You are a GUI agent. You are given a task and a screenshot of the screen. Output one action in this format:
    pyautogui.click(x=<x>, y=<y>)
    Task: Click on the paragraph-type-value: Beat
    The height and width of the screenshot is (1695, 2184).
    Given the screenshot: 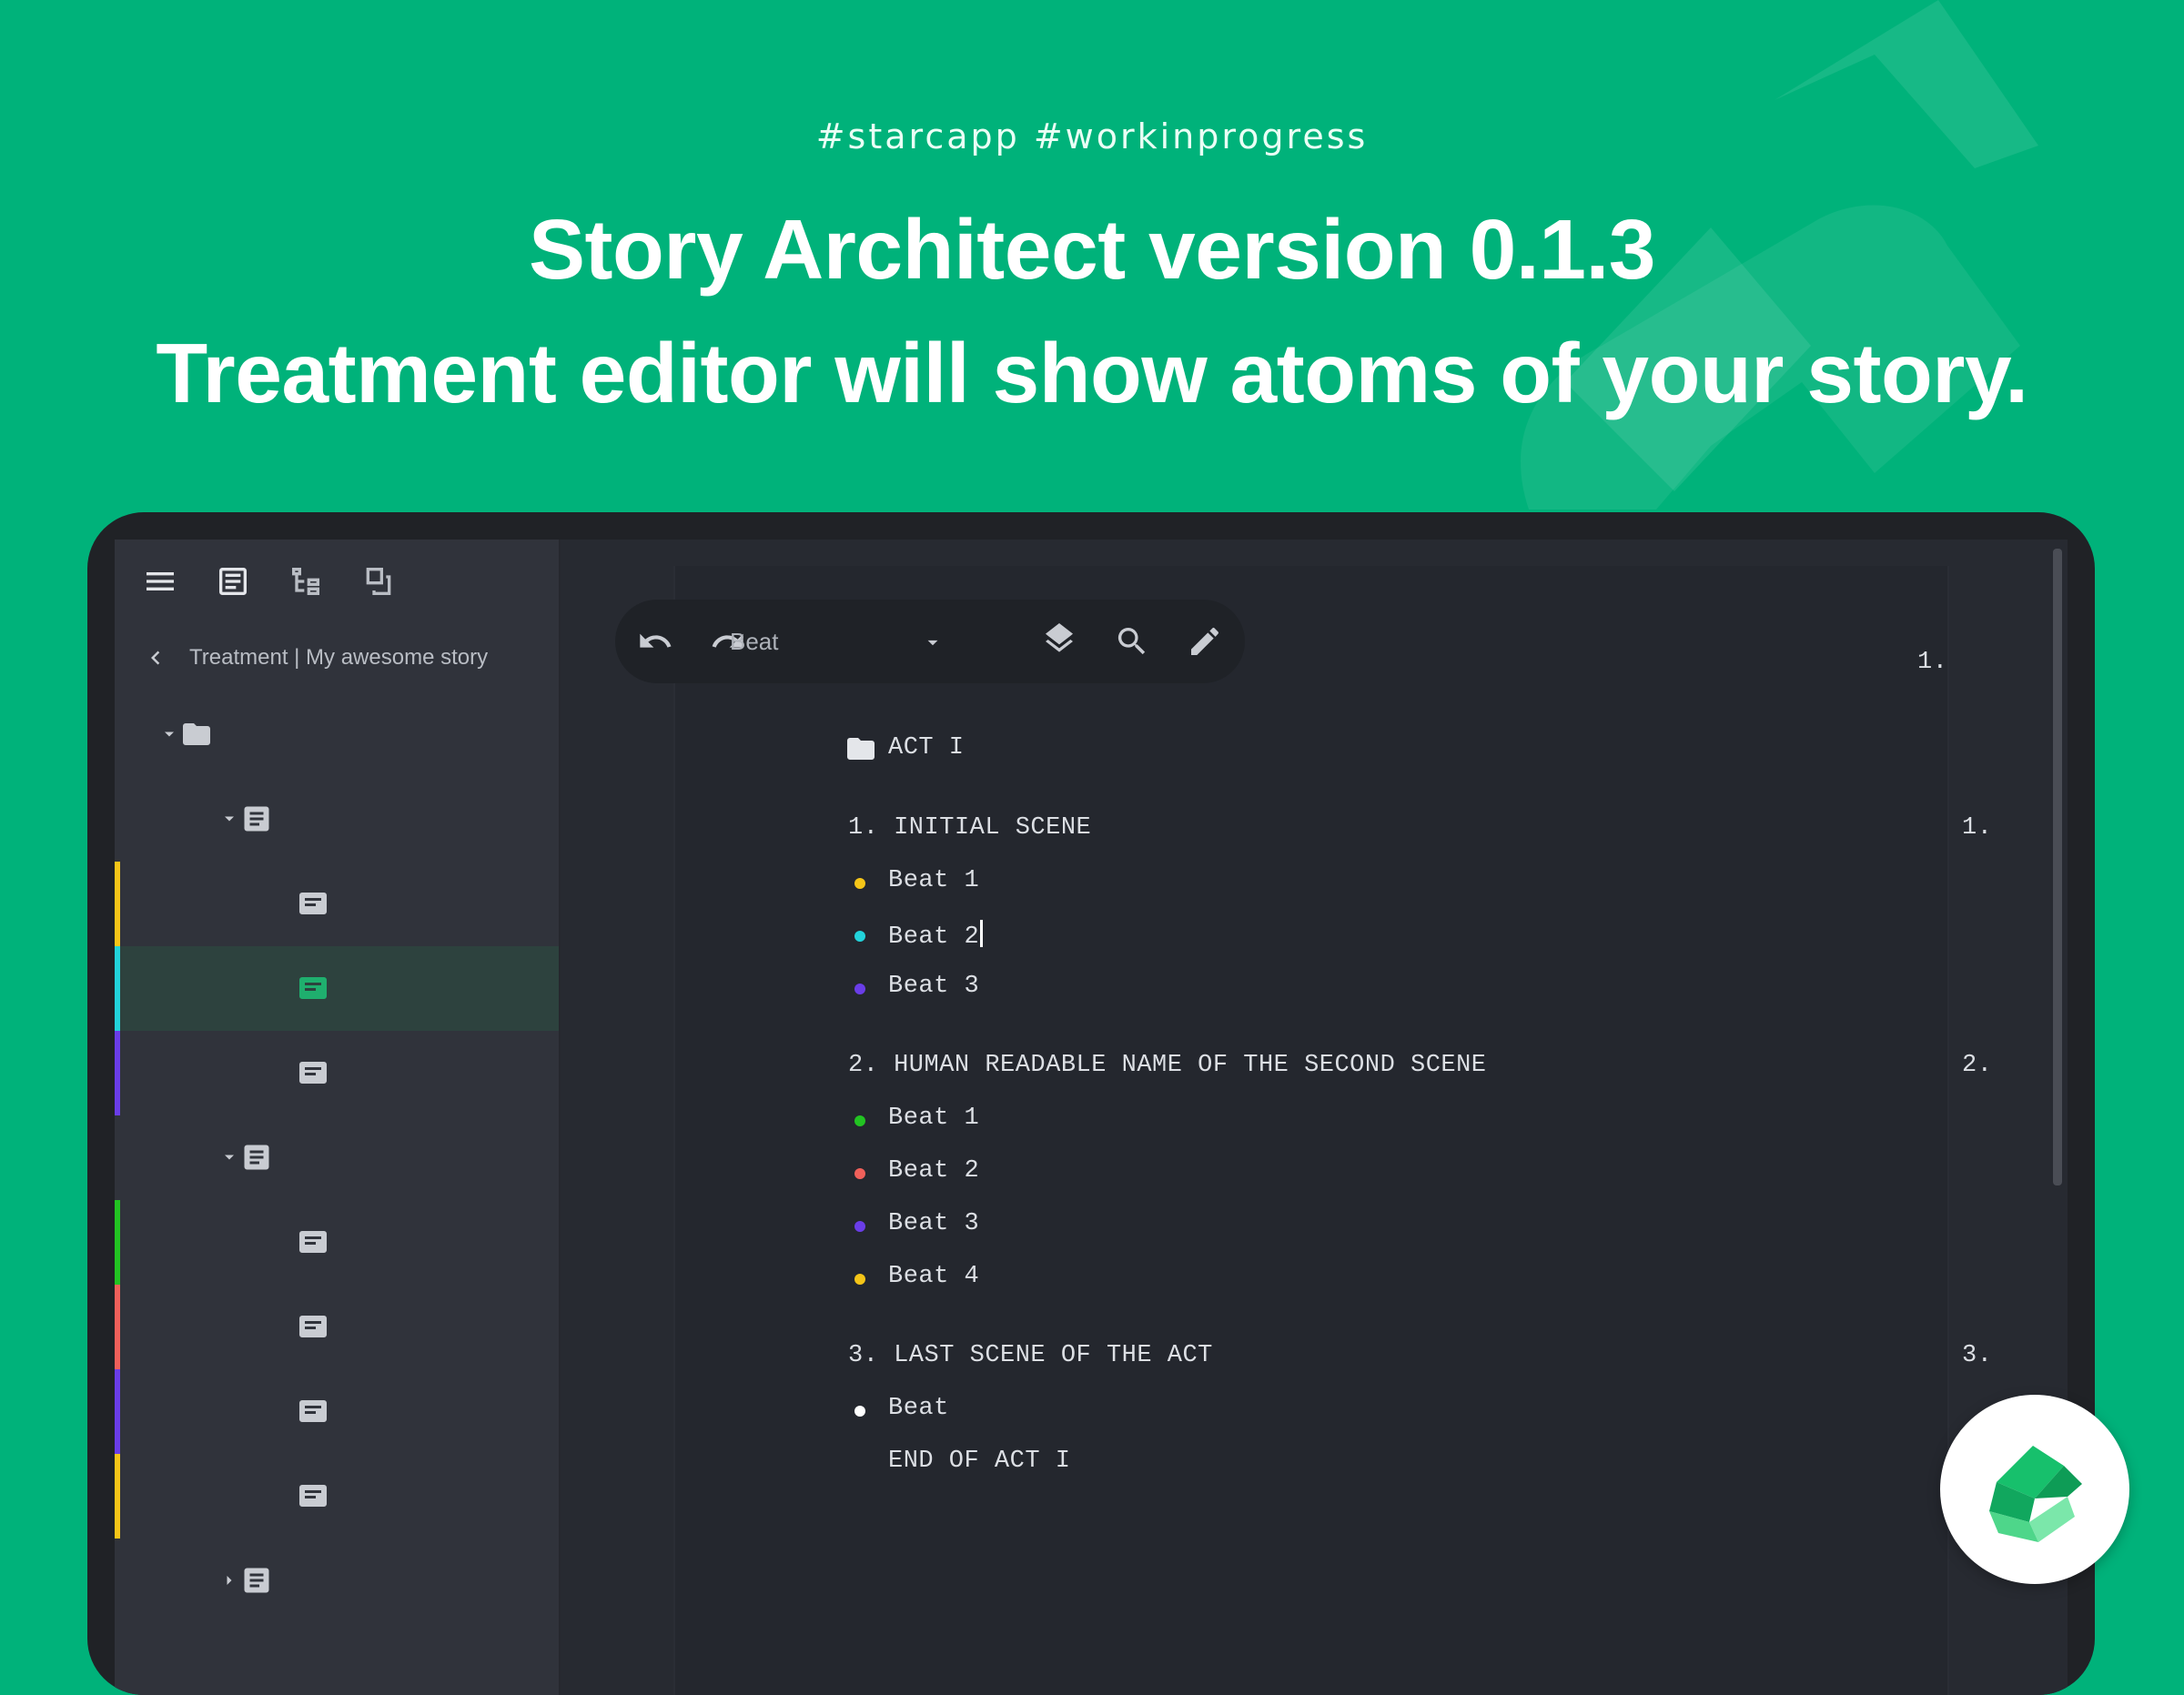 What is the action you would take?
    pyautogui.click(x=755, y=641)
    